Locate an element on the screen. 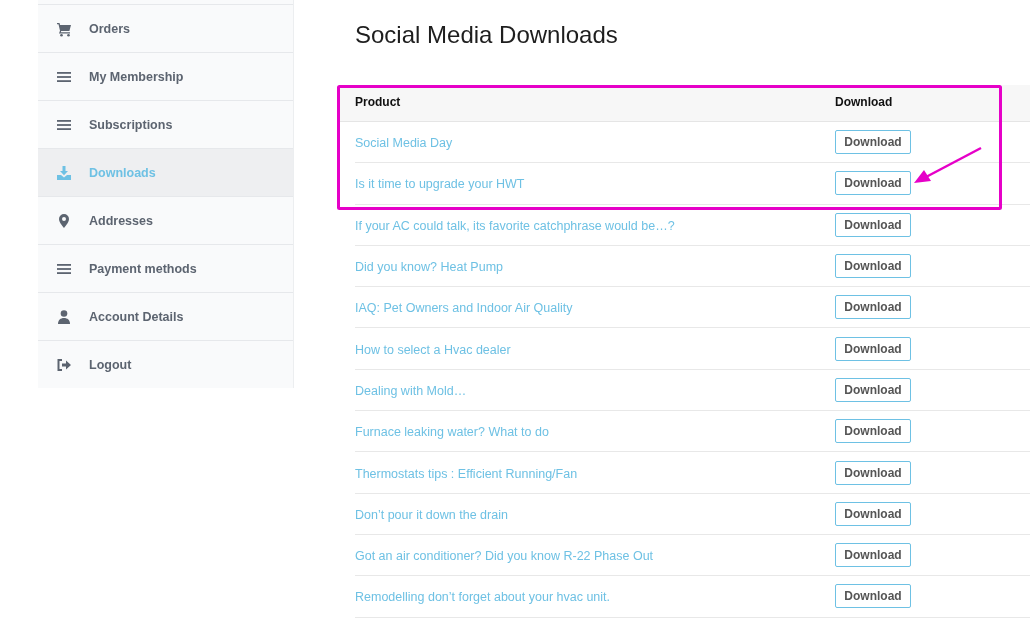 This screenshot has width=1030, height=625. user-icon is located at coordinates (64, 316).